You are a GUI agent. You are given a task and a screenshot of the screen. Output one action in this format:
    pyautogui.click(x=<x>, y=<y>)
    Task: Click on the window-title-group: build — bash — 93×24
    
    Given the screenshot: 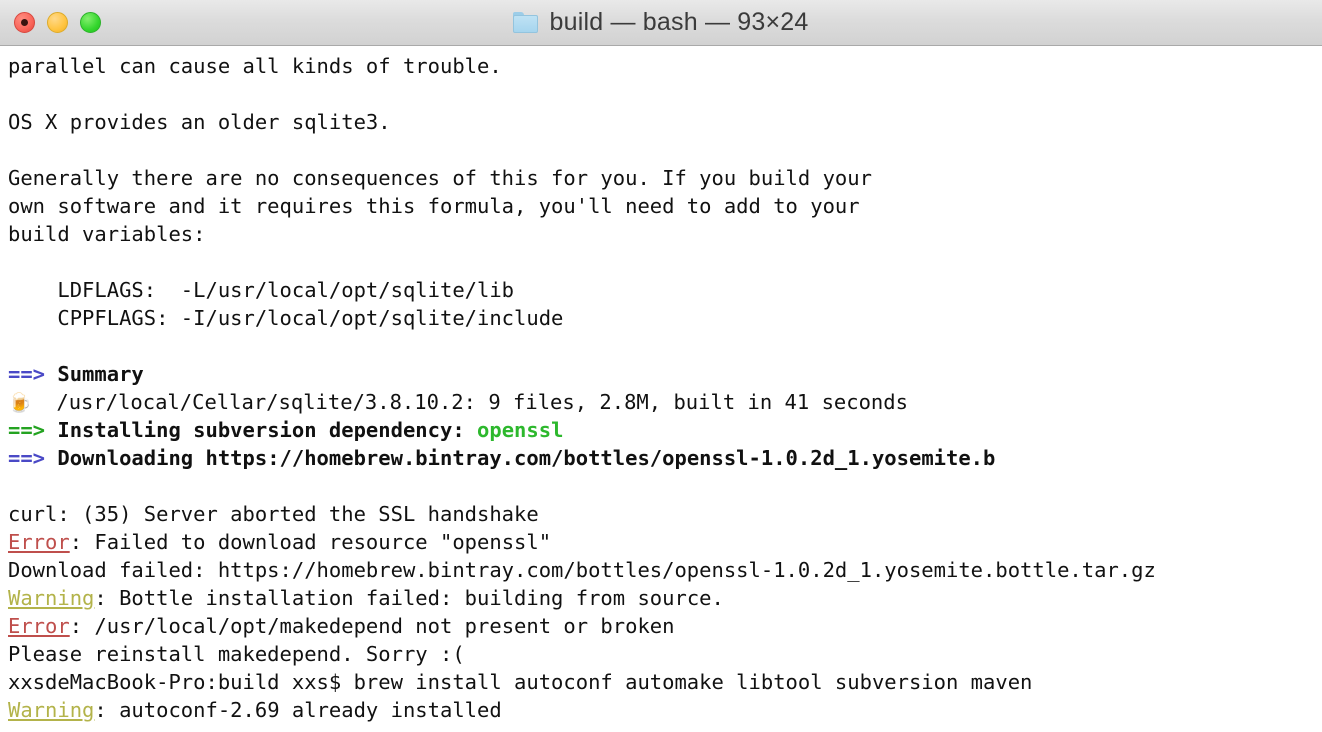 What is the action you would take?
    pyautogui.click(x=660, y=22)
    